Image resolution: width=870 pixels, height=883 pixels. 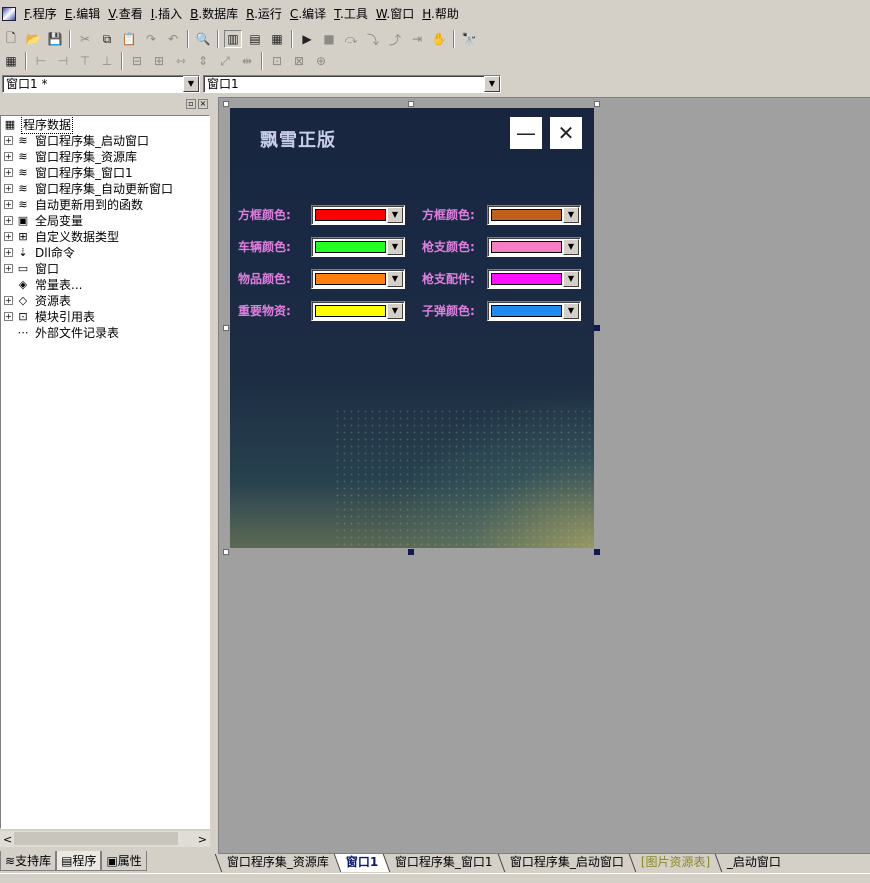 I want to click on tree-item: + ⊡ 模块引用表, so click(x=105, y=316).